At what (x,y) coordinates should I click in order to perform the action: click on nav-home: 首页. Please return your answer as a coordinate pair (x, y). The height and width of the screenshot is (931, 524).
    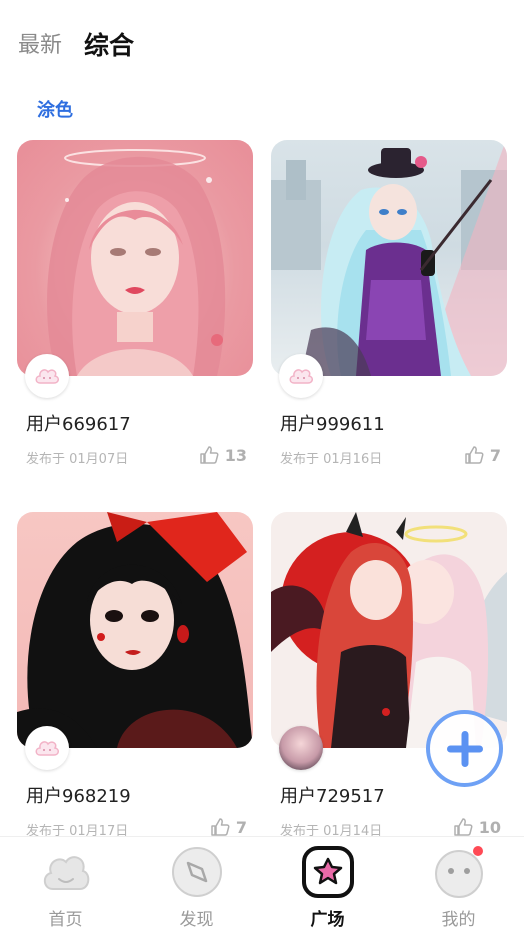
    Looking at the image, I should click on (65, 884).